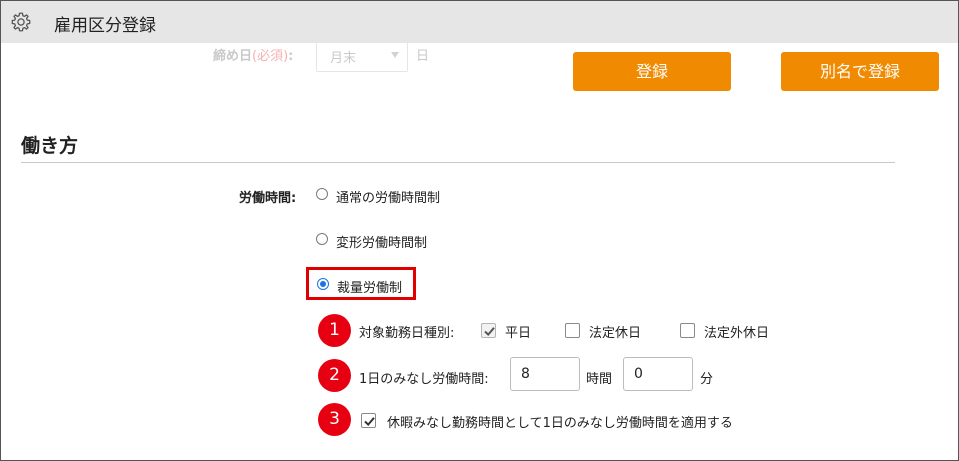  Describe the element at coordinates (479, 22) in the screenshot. I see `title-bar: 雇用区分登録` at that location.